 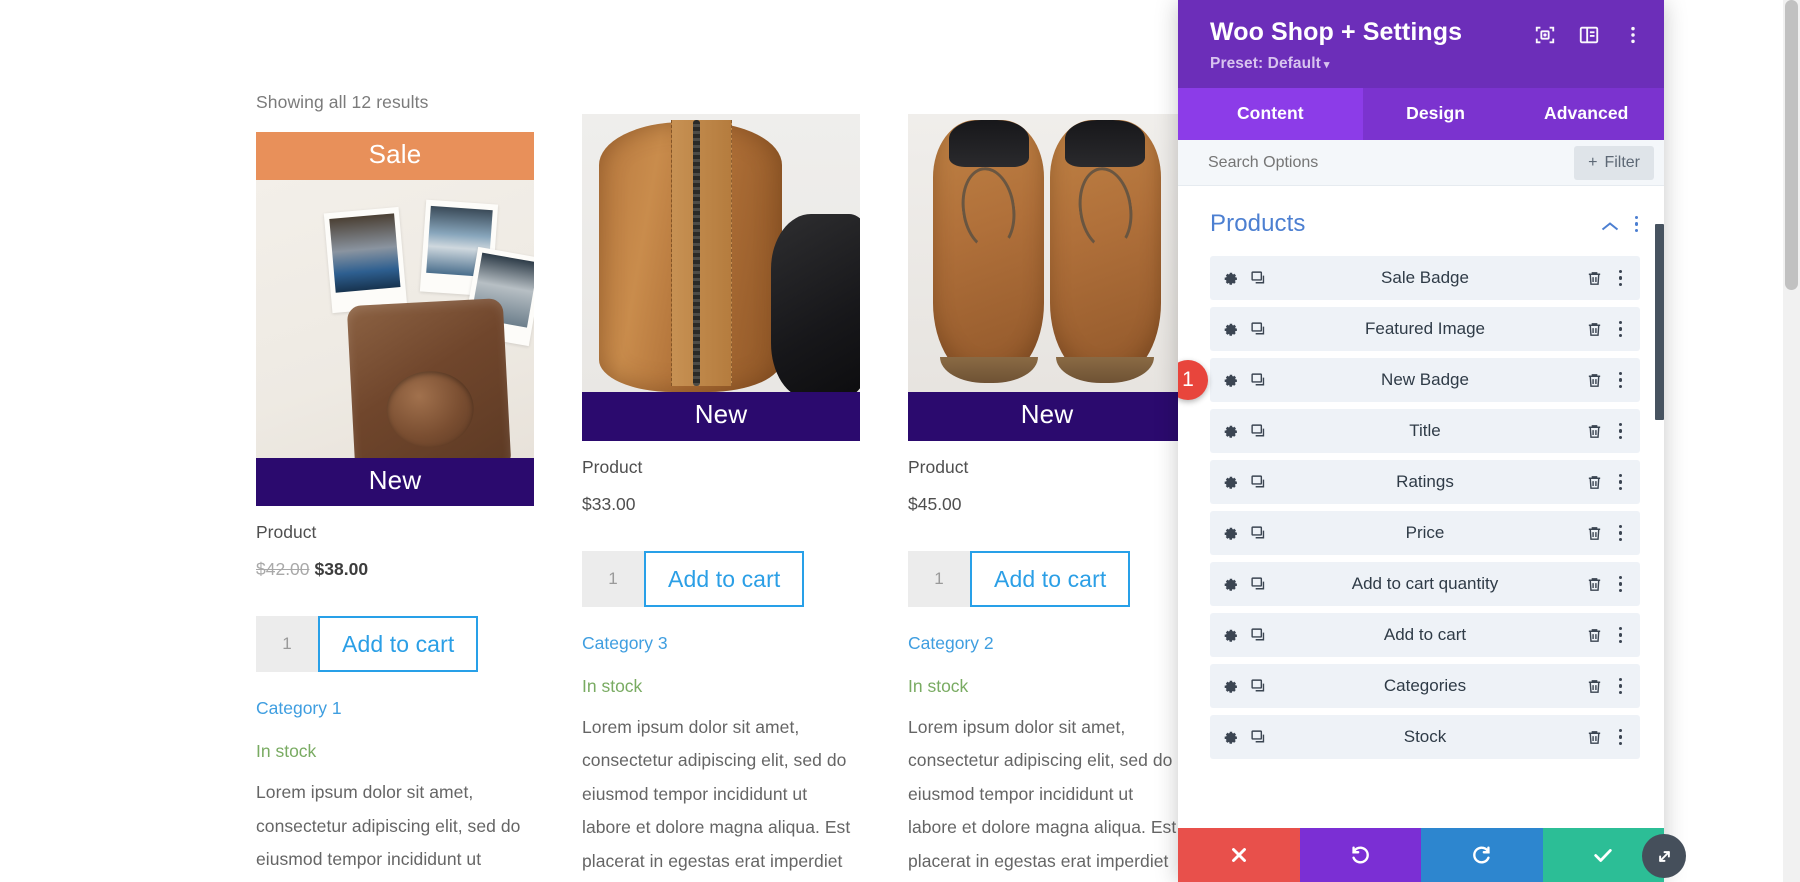 What do you see at coordinates (1425, 737) in the screenshot?
I see `module-row: Stock` at bounding box center [1425, 737].